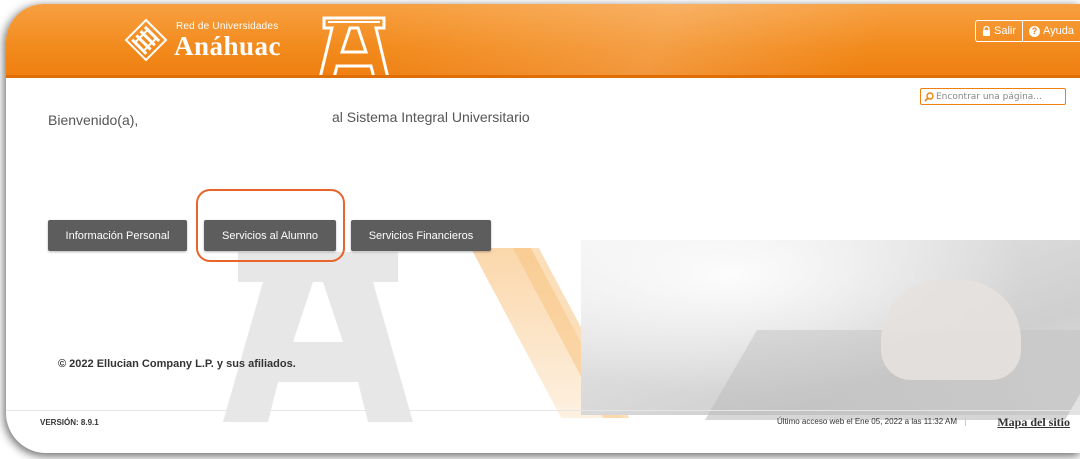 The width and height of the screenshot is (1080, 459). What do you see at coordinates (1034, 31) in the screenshot?
I see `help-icon: ?` at bounding box center [1034, 31].